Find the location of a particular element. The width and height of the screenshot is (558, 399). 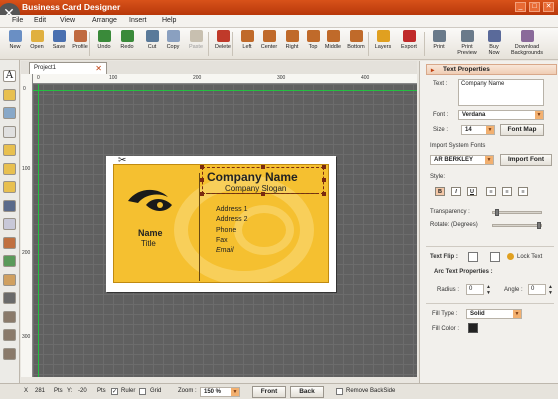

angle-spinner-icon: ▲ ▼ is located at coordinates (550, 290).